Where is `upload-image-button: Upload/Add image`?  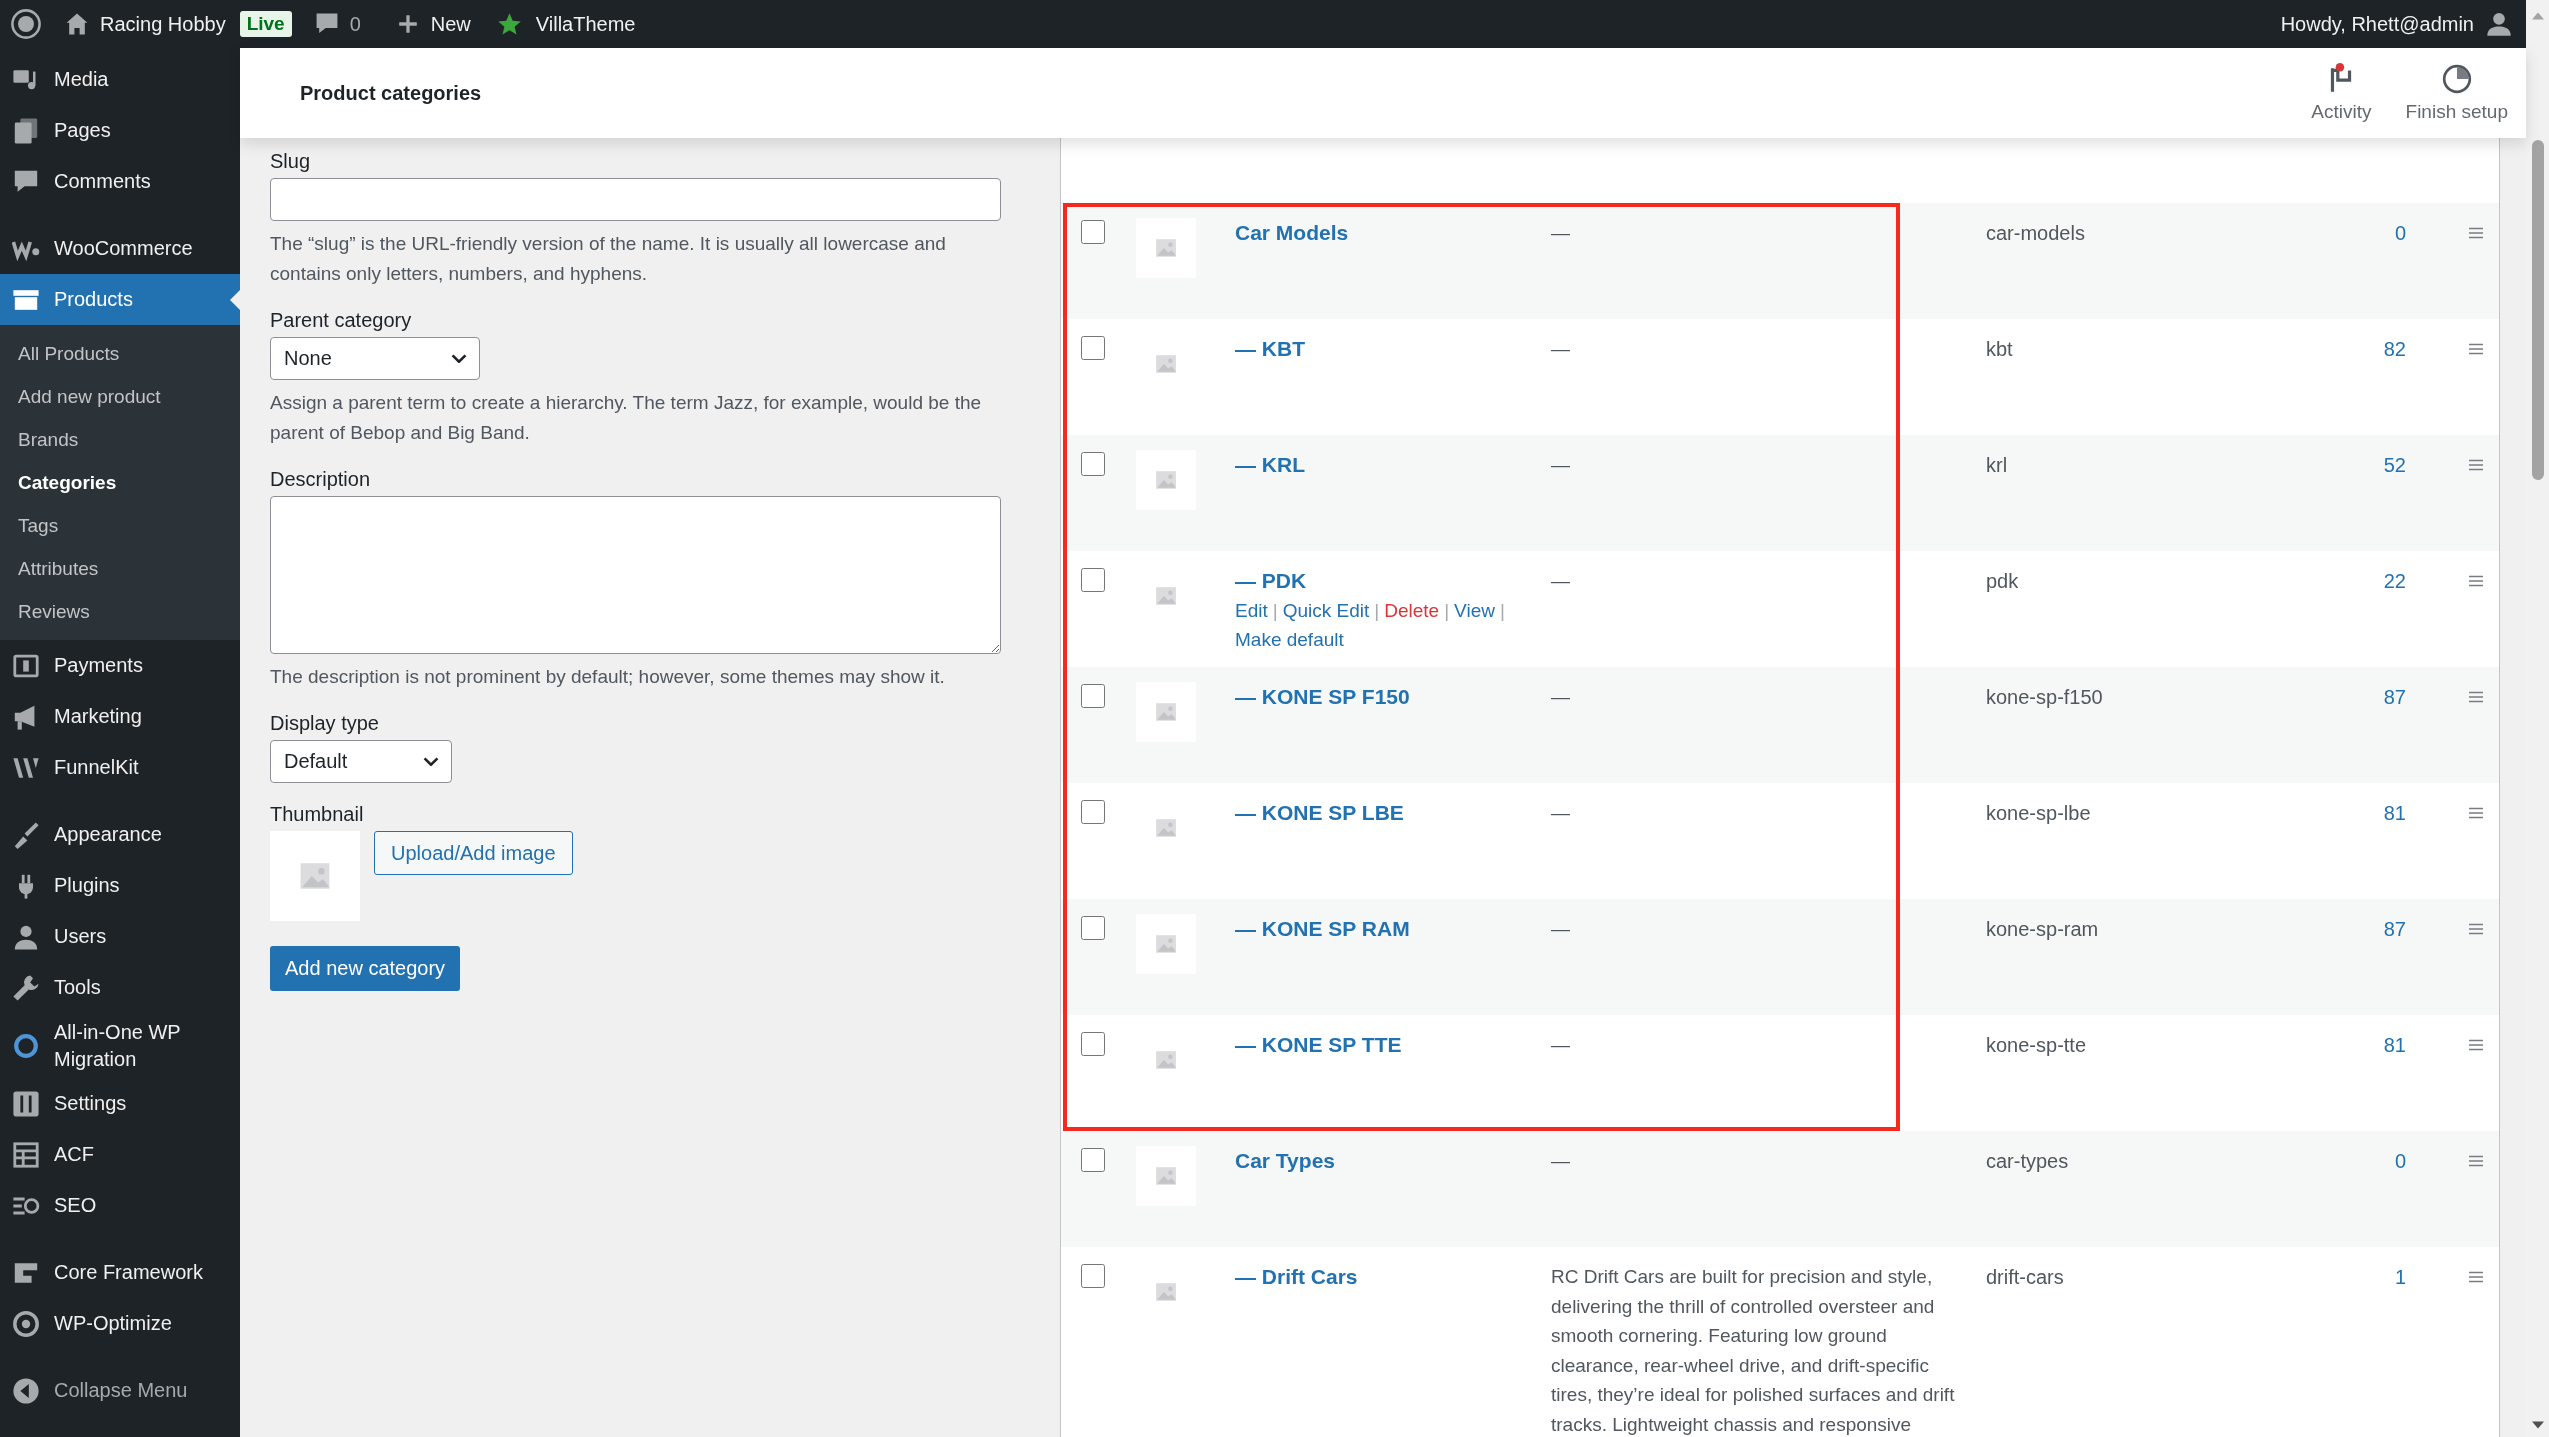
upload-image-button: Upload/Add image is located at coordinates (473, 853).